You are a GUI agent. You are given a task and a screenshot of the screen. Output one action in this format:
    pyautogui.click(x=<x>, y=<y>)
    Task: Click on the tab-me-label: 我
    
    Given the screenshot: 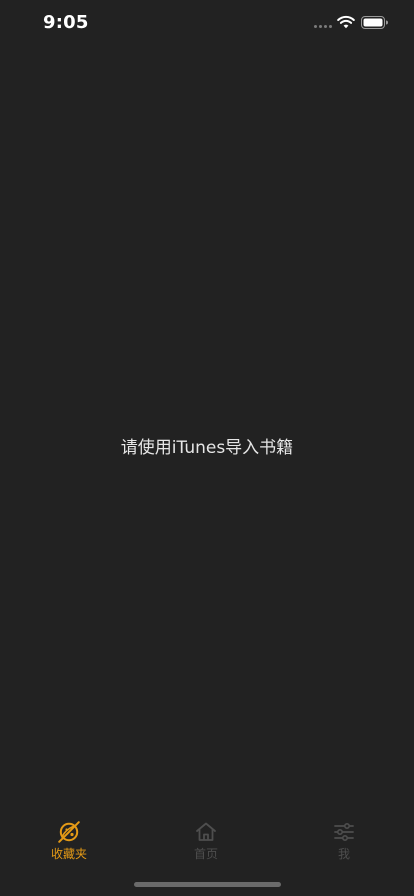 What is the action you would take?
    pyautogui.click(x=343, y=854)
    